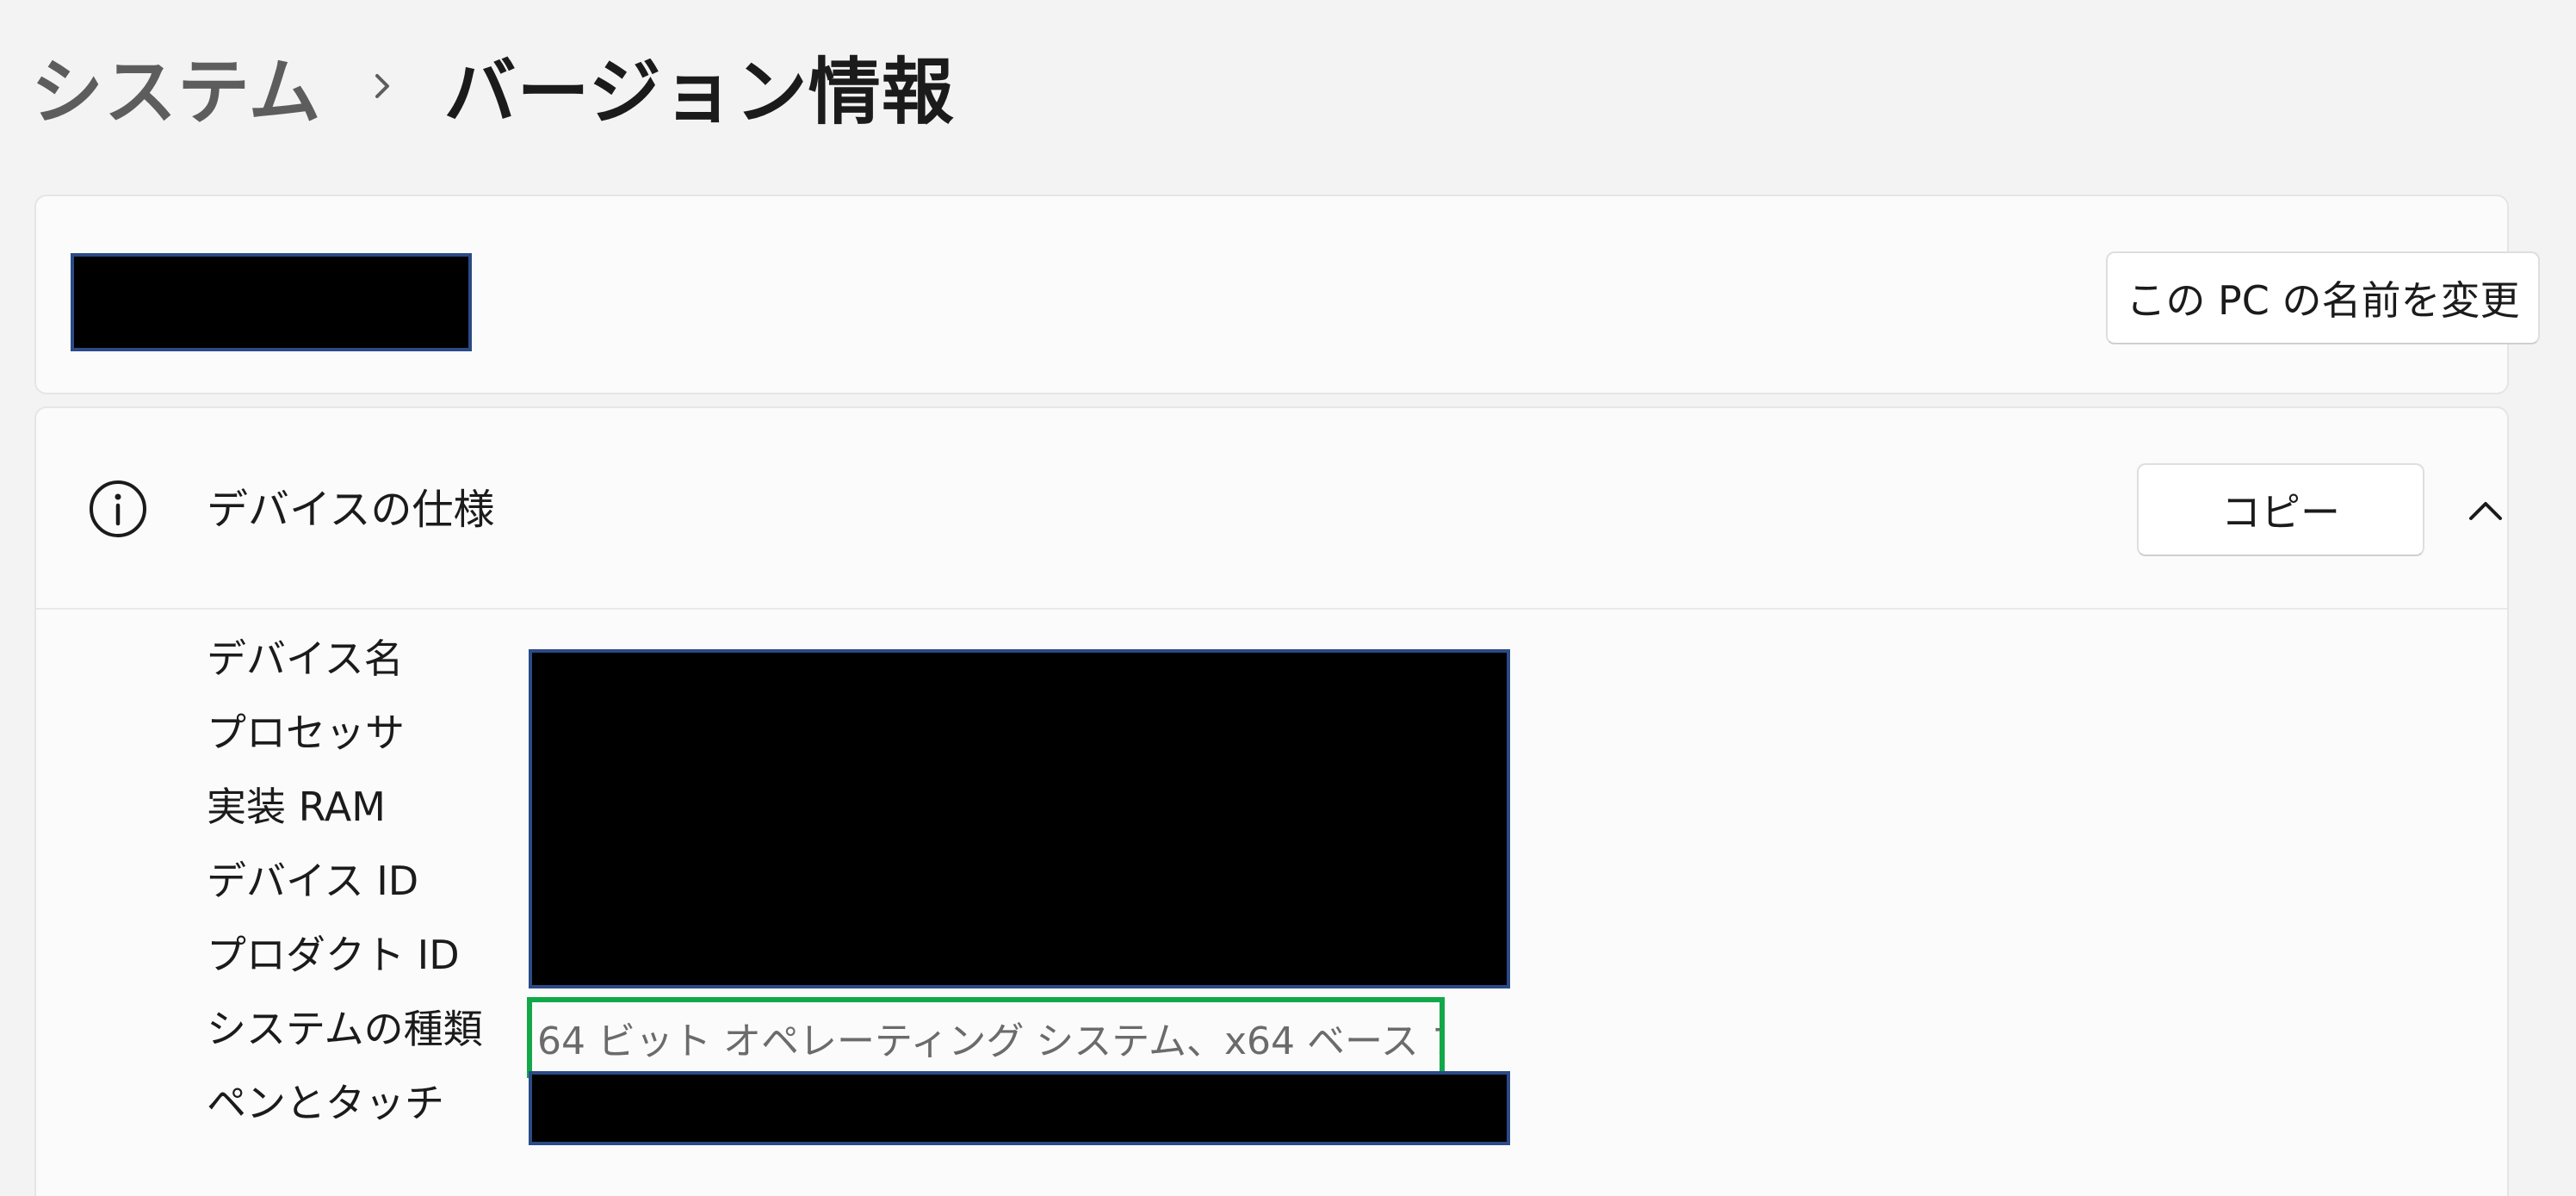  Describe the element at coordinates (2280, 509) in the screenshot. I see `copy-button: コピー` at that location.